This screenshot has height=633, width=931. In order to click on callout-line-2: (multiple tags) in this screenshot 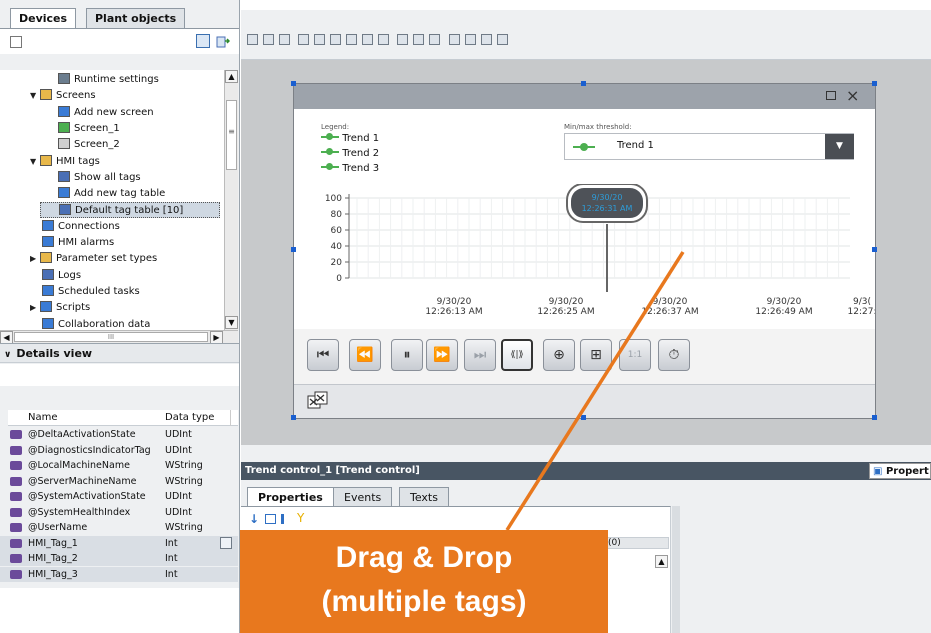, I will do `click(424, 601)`.